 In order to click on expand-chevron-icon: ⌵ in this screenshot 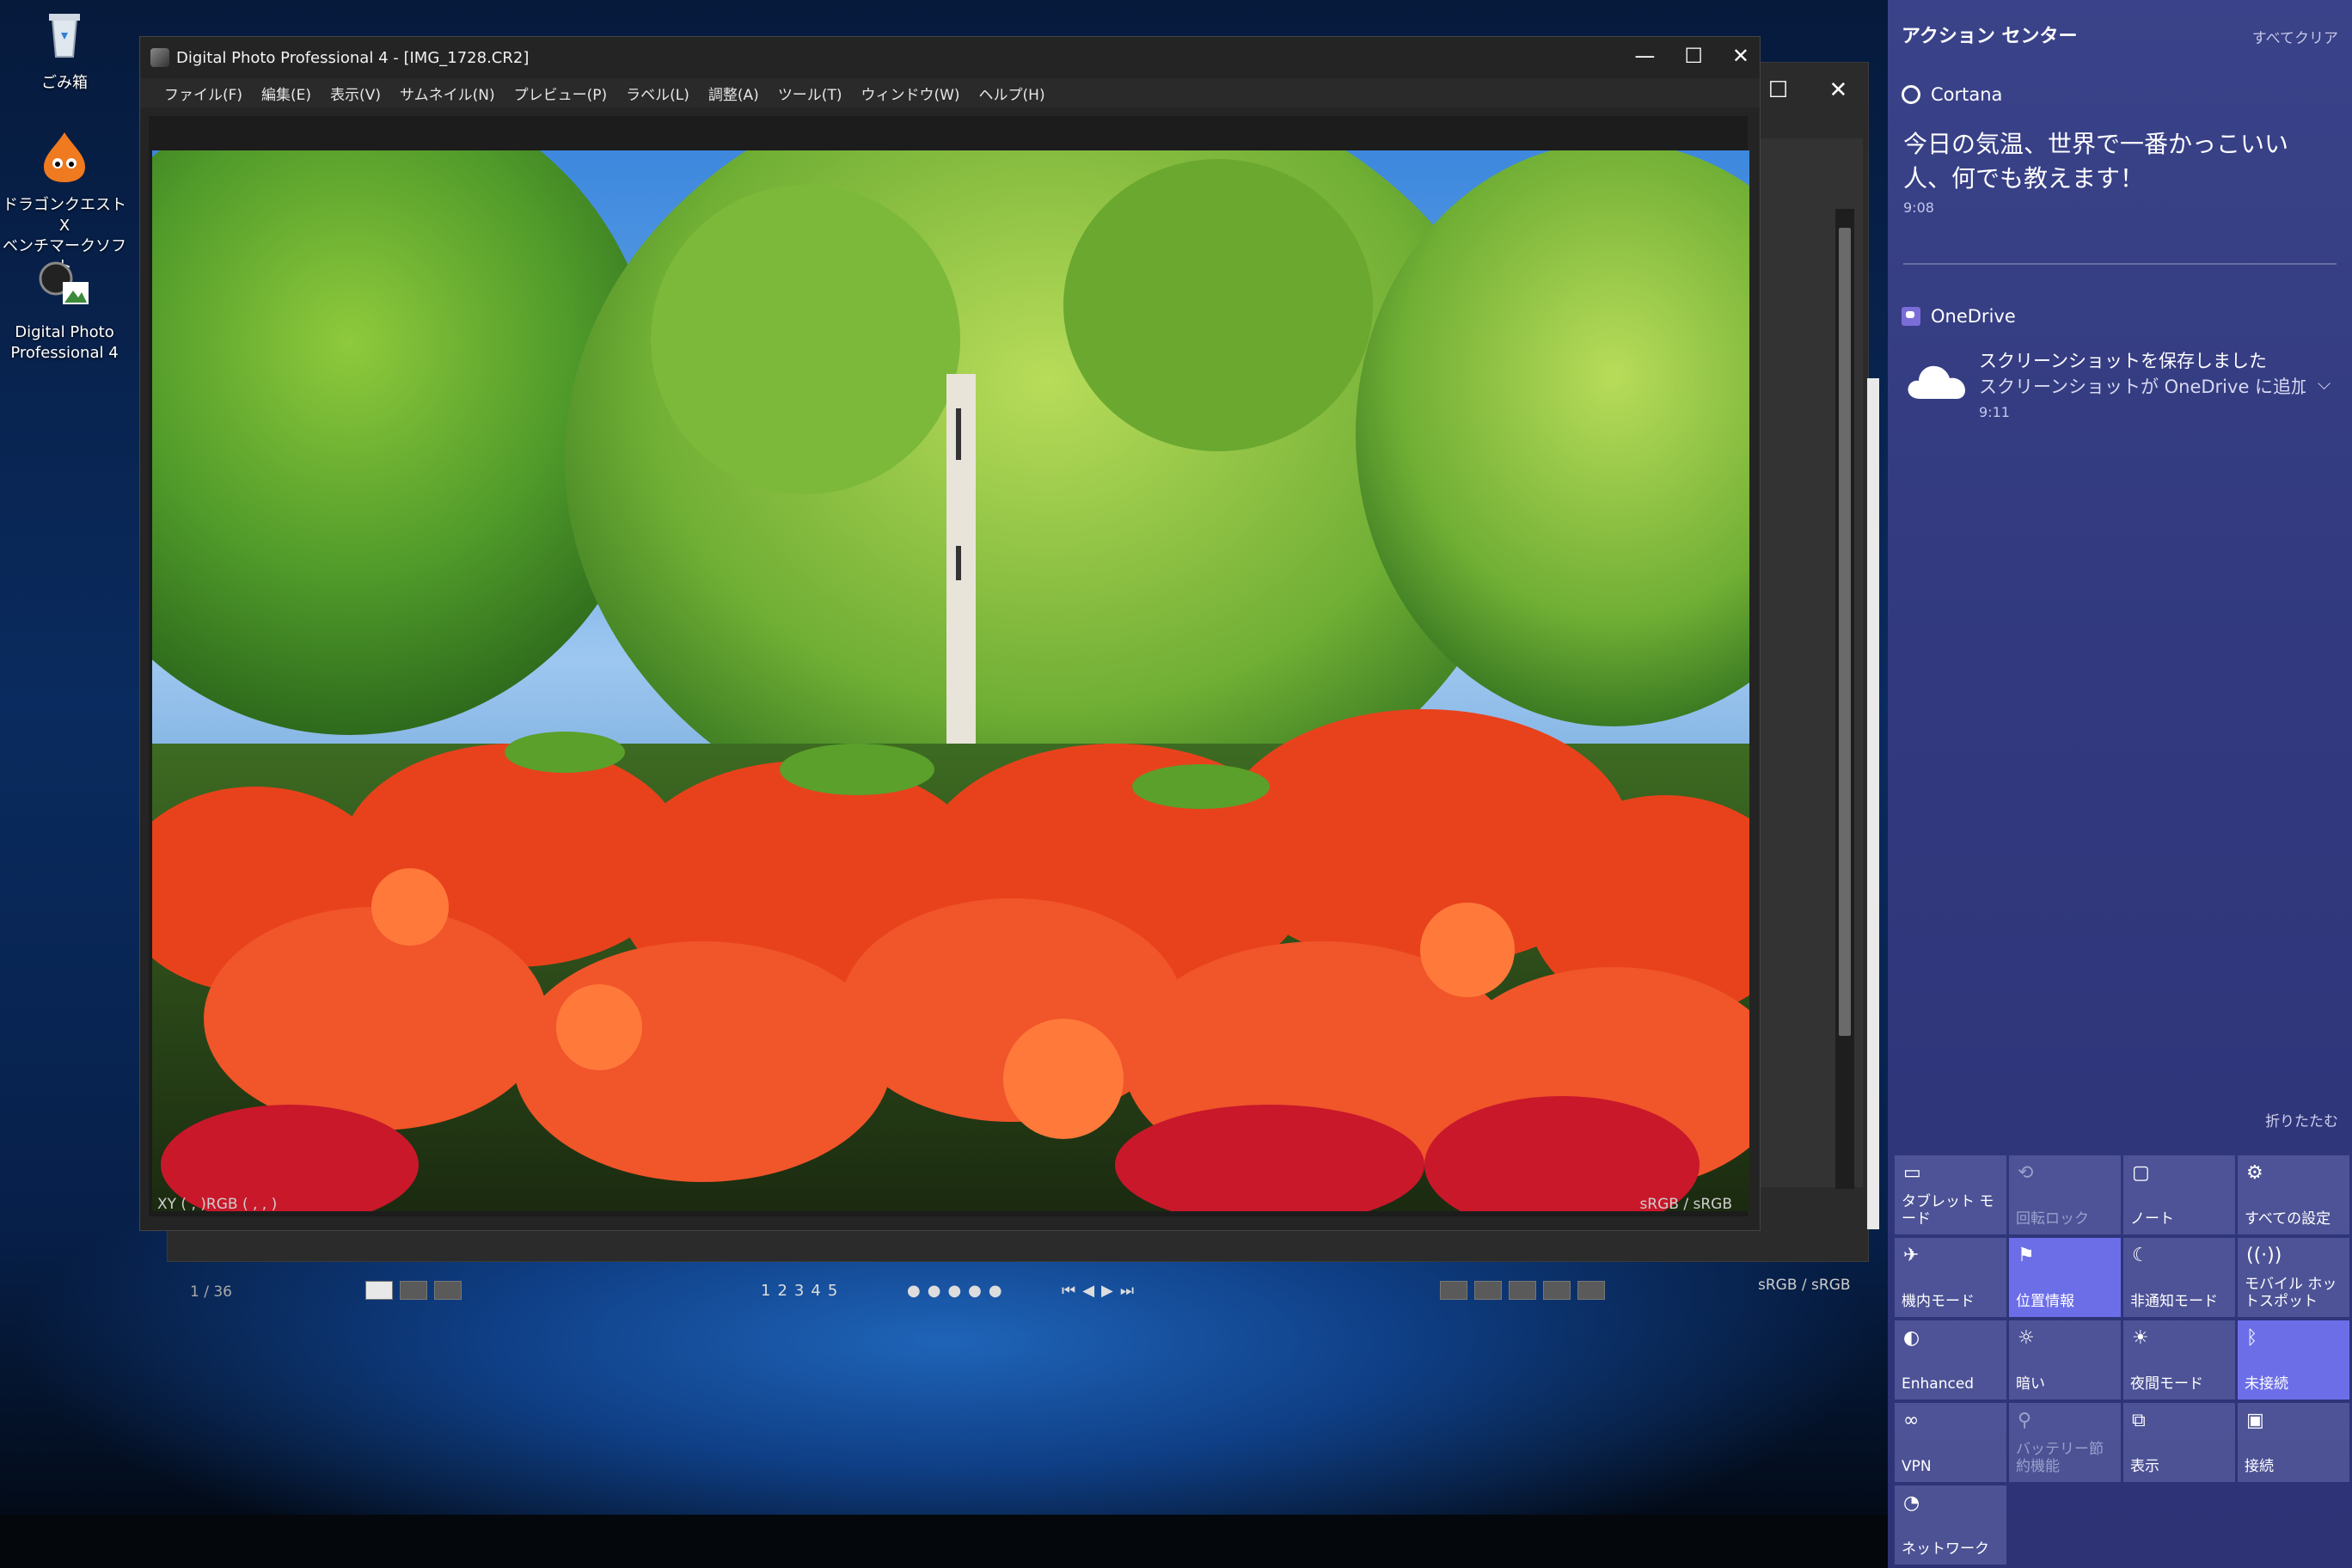, I will do `click(2324, 383)`.